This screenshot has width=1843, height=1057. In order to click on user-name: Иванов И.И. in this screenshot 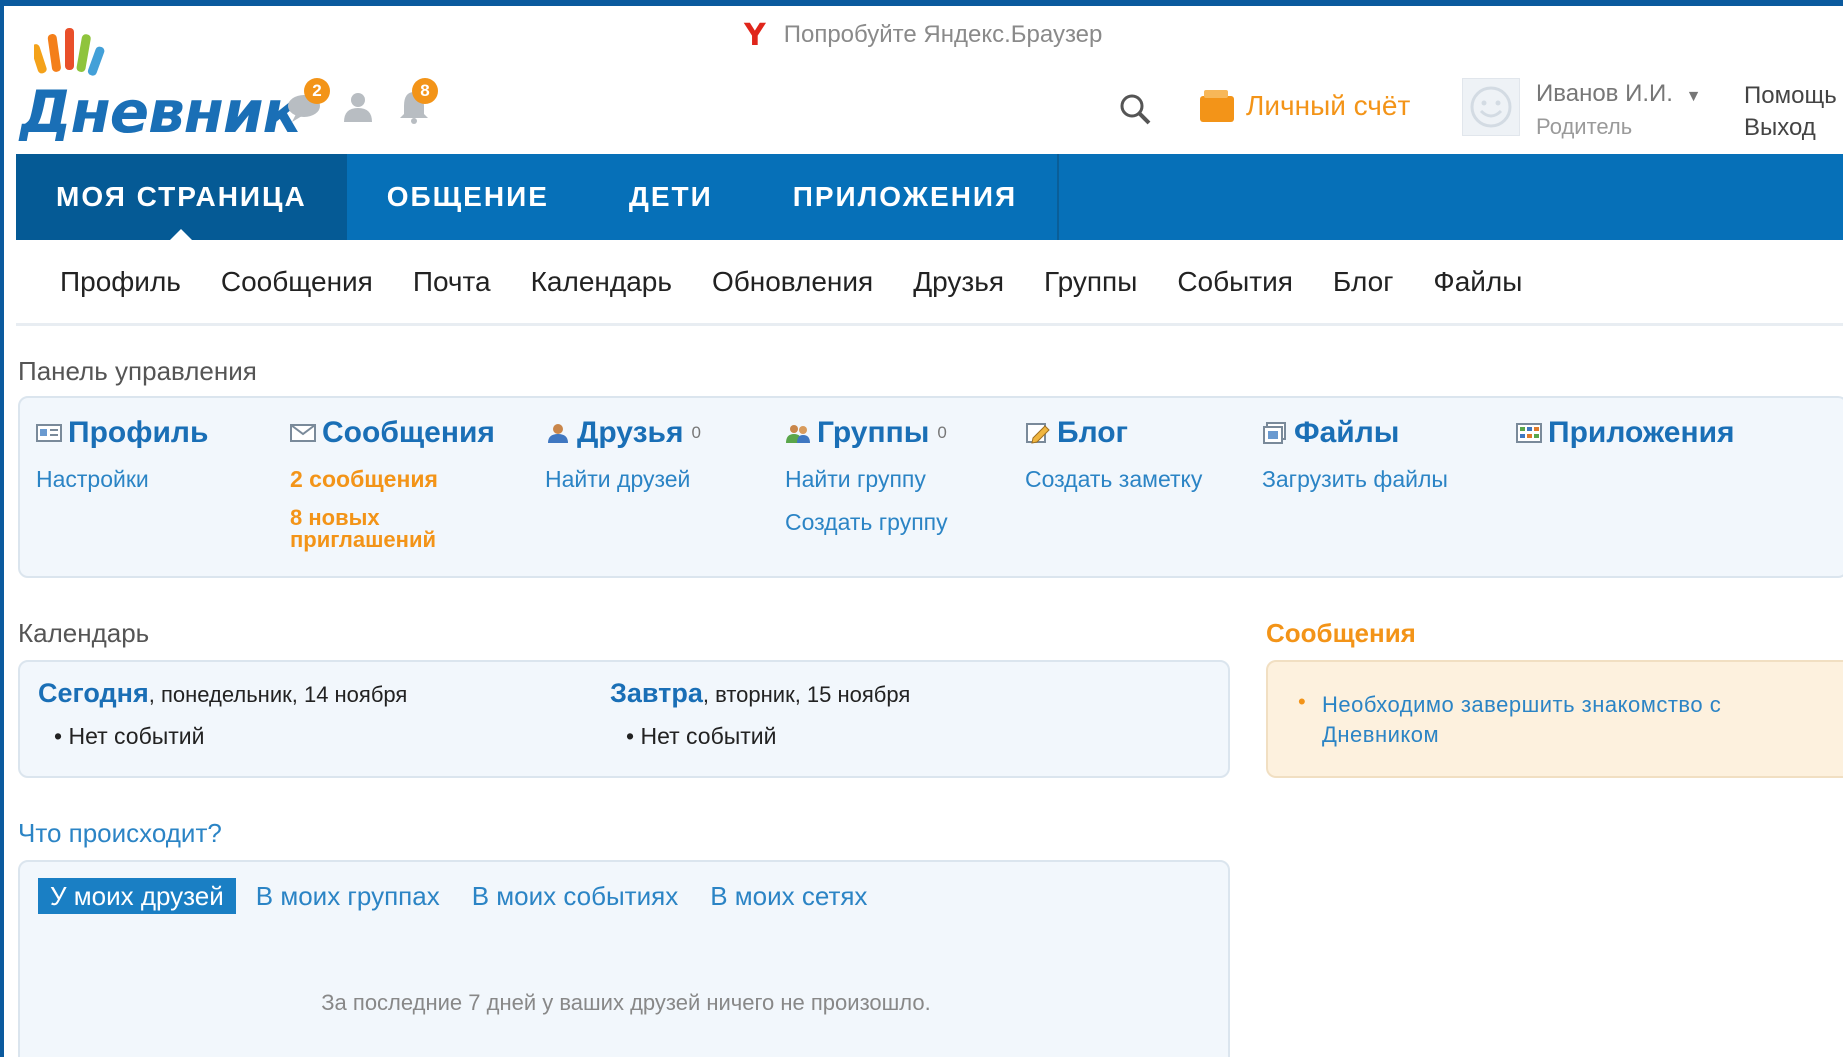, I will do `click(1604, 93)`.